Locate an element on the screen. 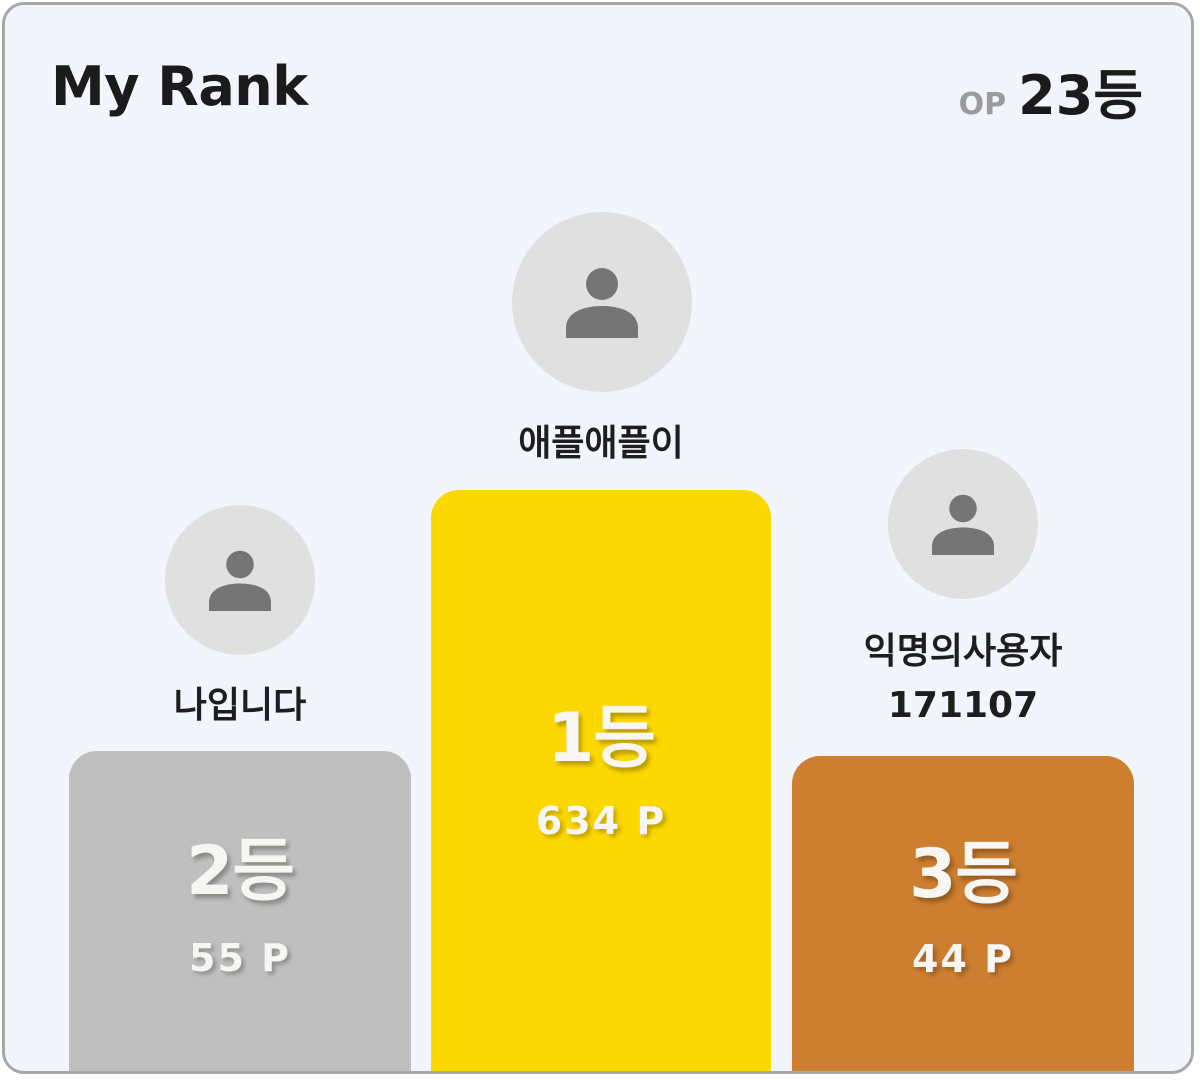  card-title: My Rank is located at coordinates (179, 86).